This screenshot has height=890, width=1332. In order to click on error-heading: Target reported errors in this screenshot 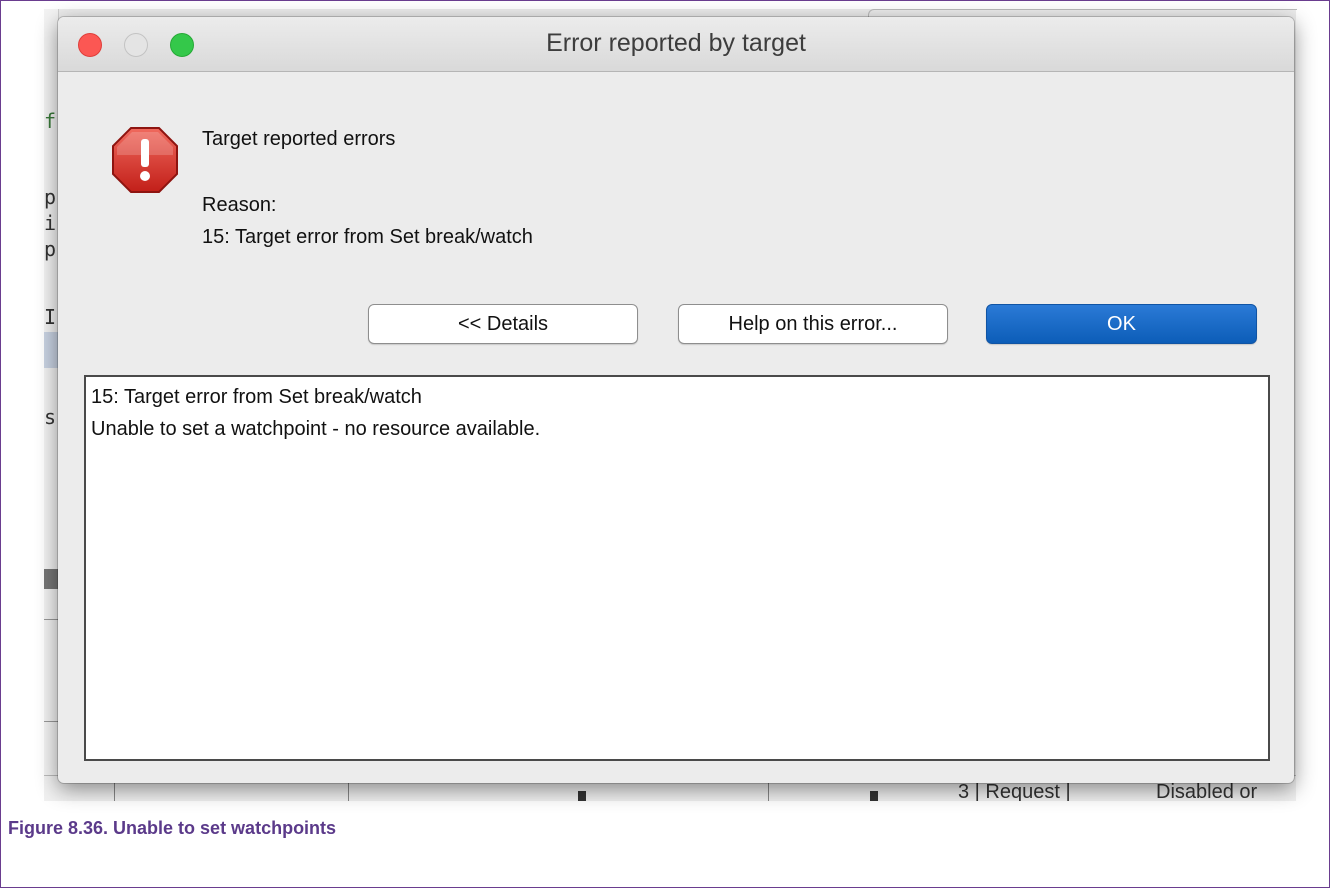, I will do `click(299, 139)`.